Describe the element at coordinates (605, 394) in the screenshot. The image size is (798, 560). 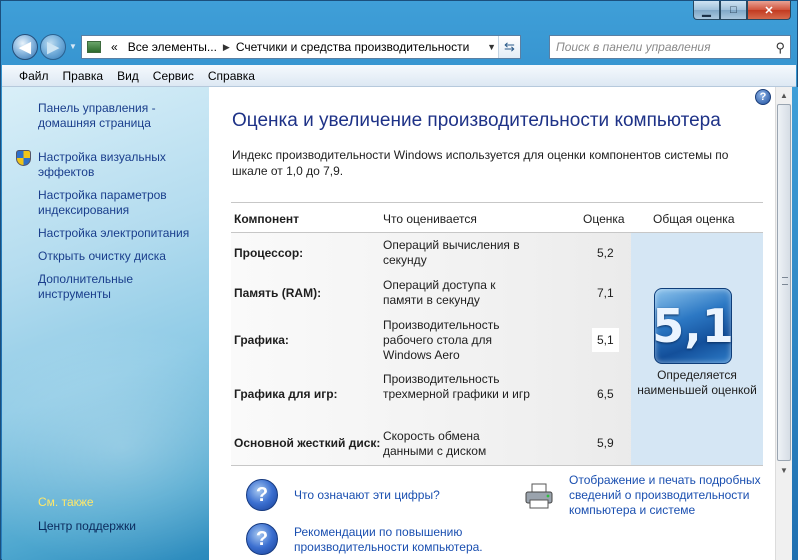
I see `row-score: 6,5` at that location.